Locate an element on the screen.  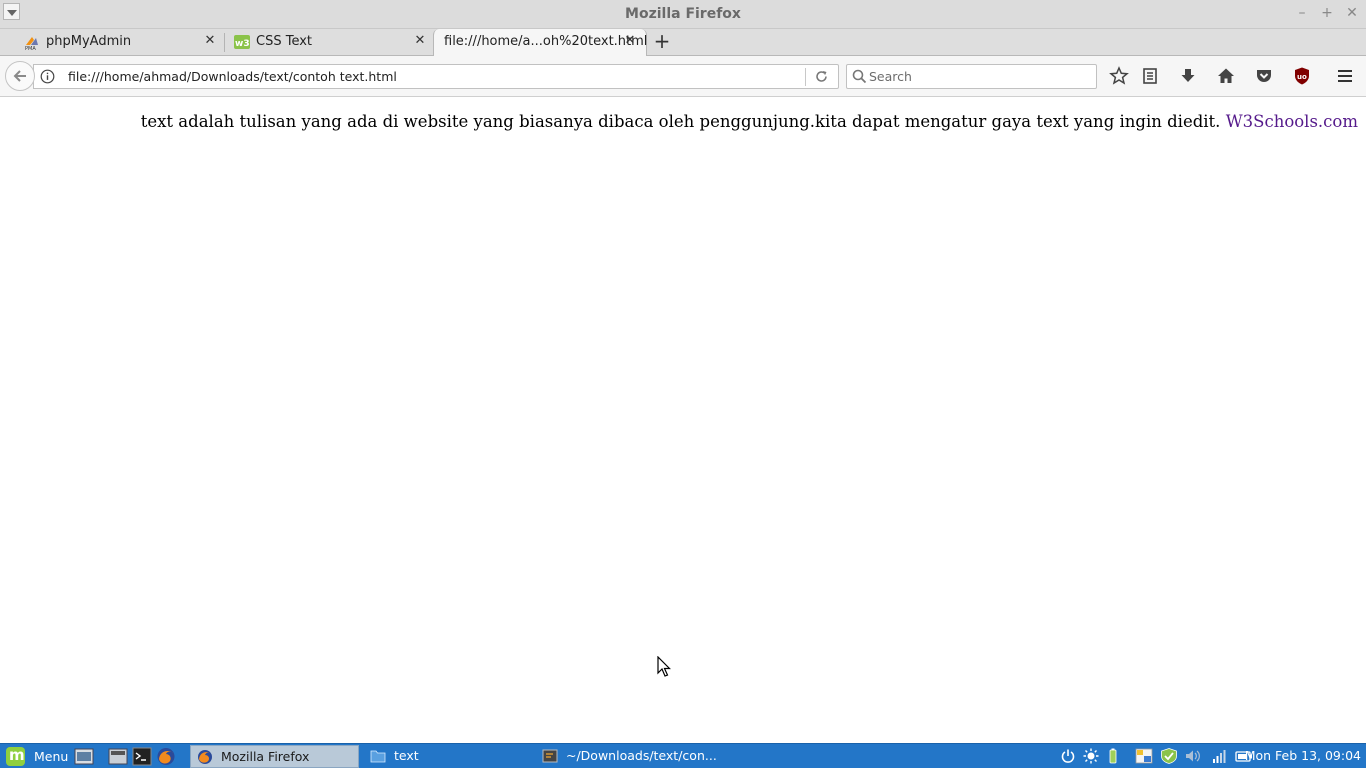
tab-label: file:///home/a...oh%20text.html is located at coordinates (546, 41).